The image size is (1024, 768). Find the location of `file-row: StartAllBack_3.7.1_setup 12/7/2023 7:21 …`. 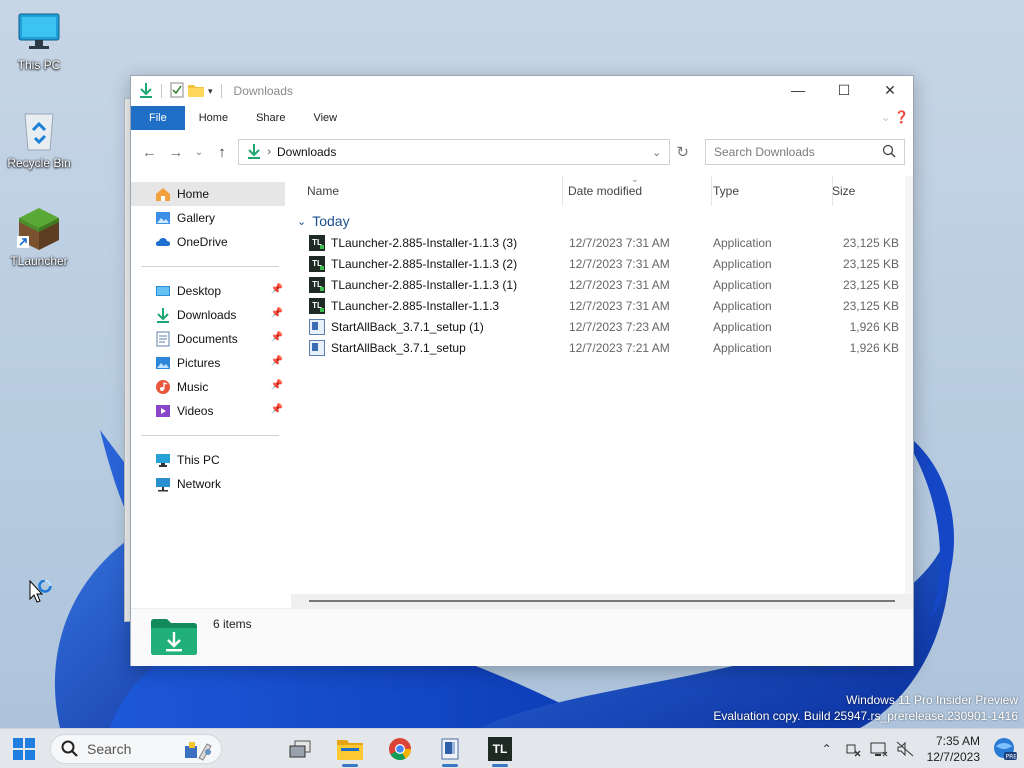

file-row: StartAllBack_3.7.1_setup 12/7/2023 7:21 … is located at coordinates (602, 347).